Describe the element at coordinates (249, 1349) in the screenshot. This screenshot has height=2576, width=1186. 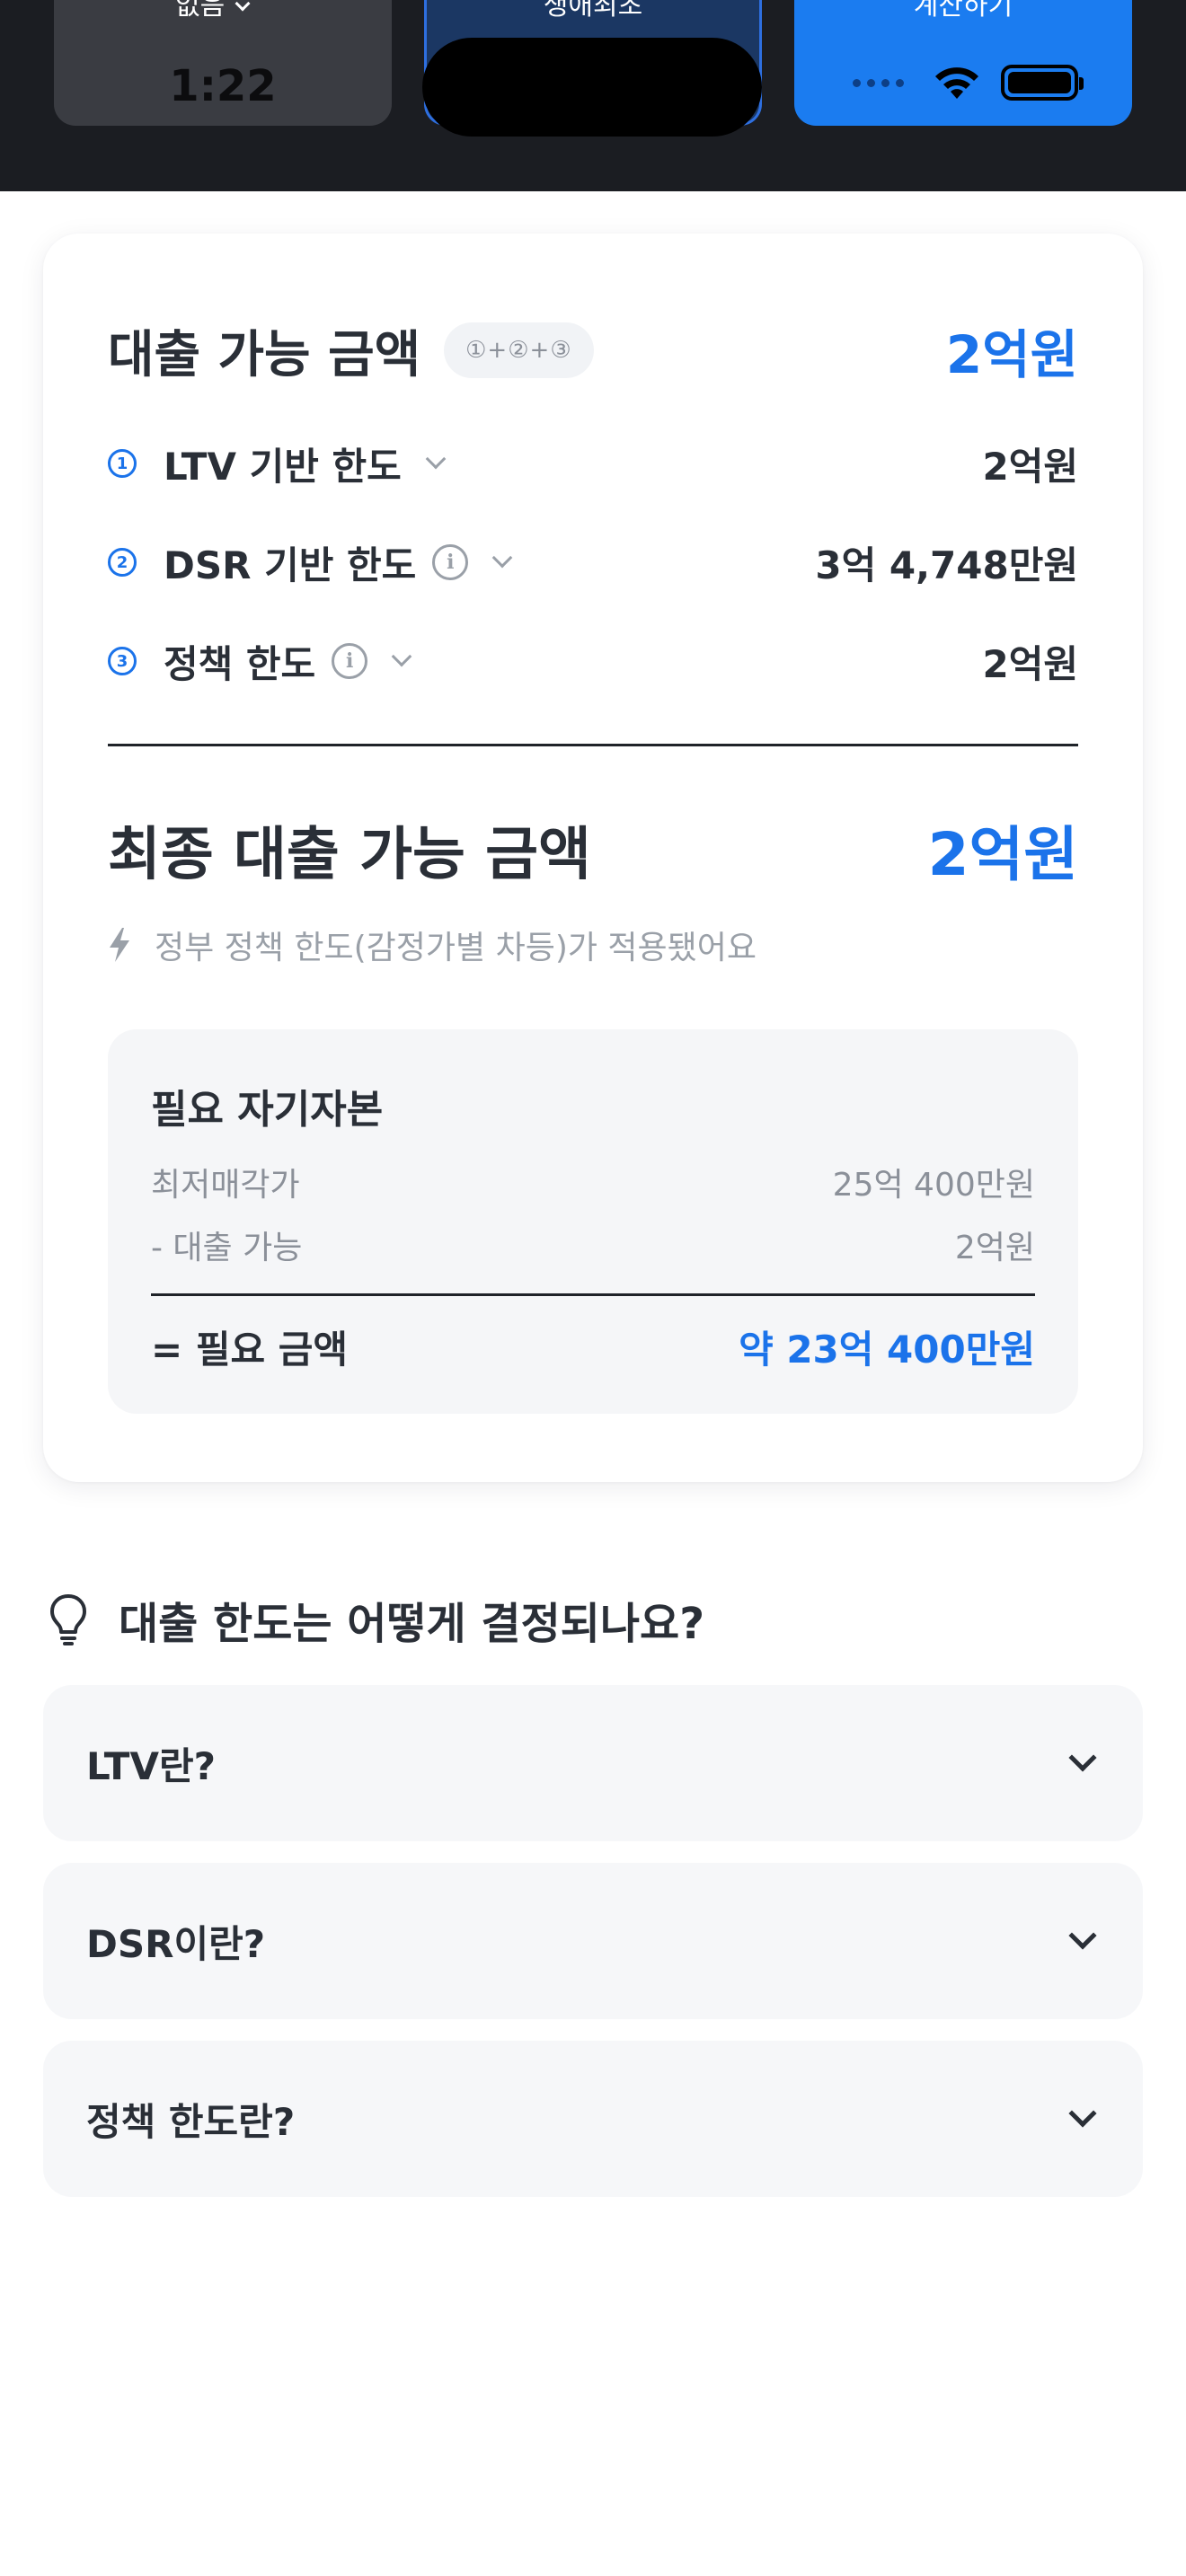
I see `needed-amount-label: = 필요 금액` at that location.